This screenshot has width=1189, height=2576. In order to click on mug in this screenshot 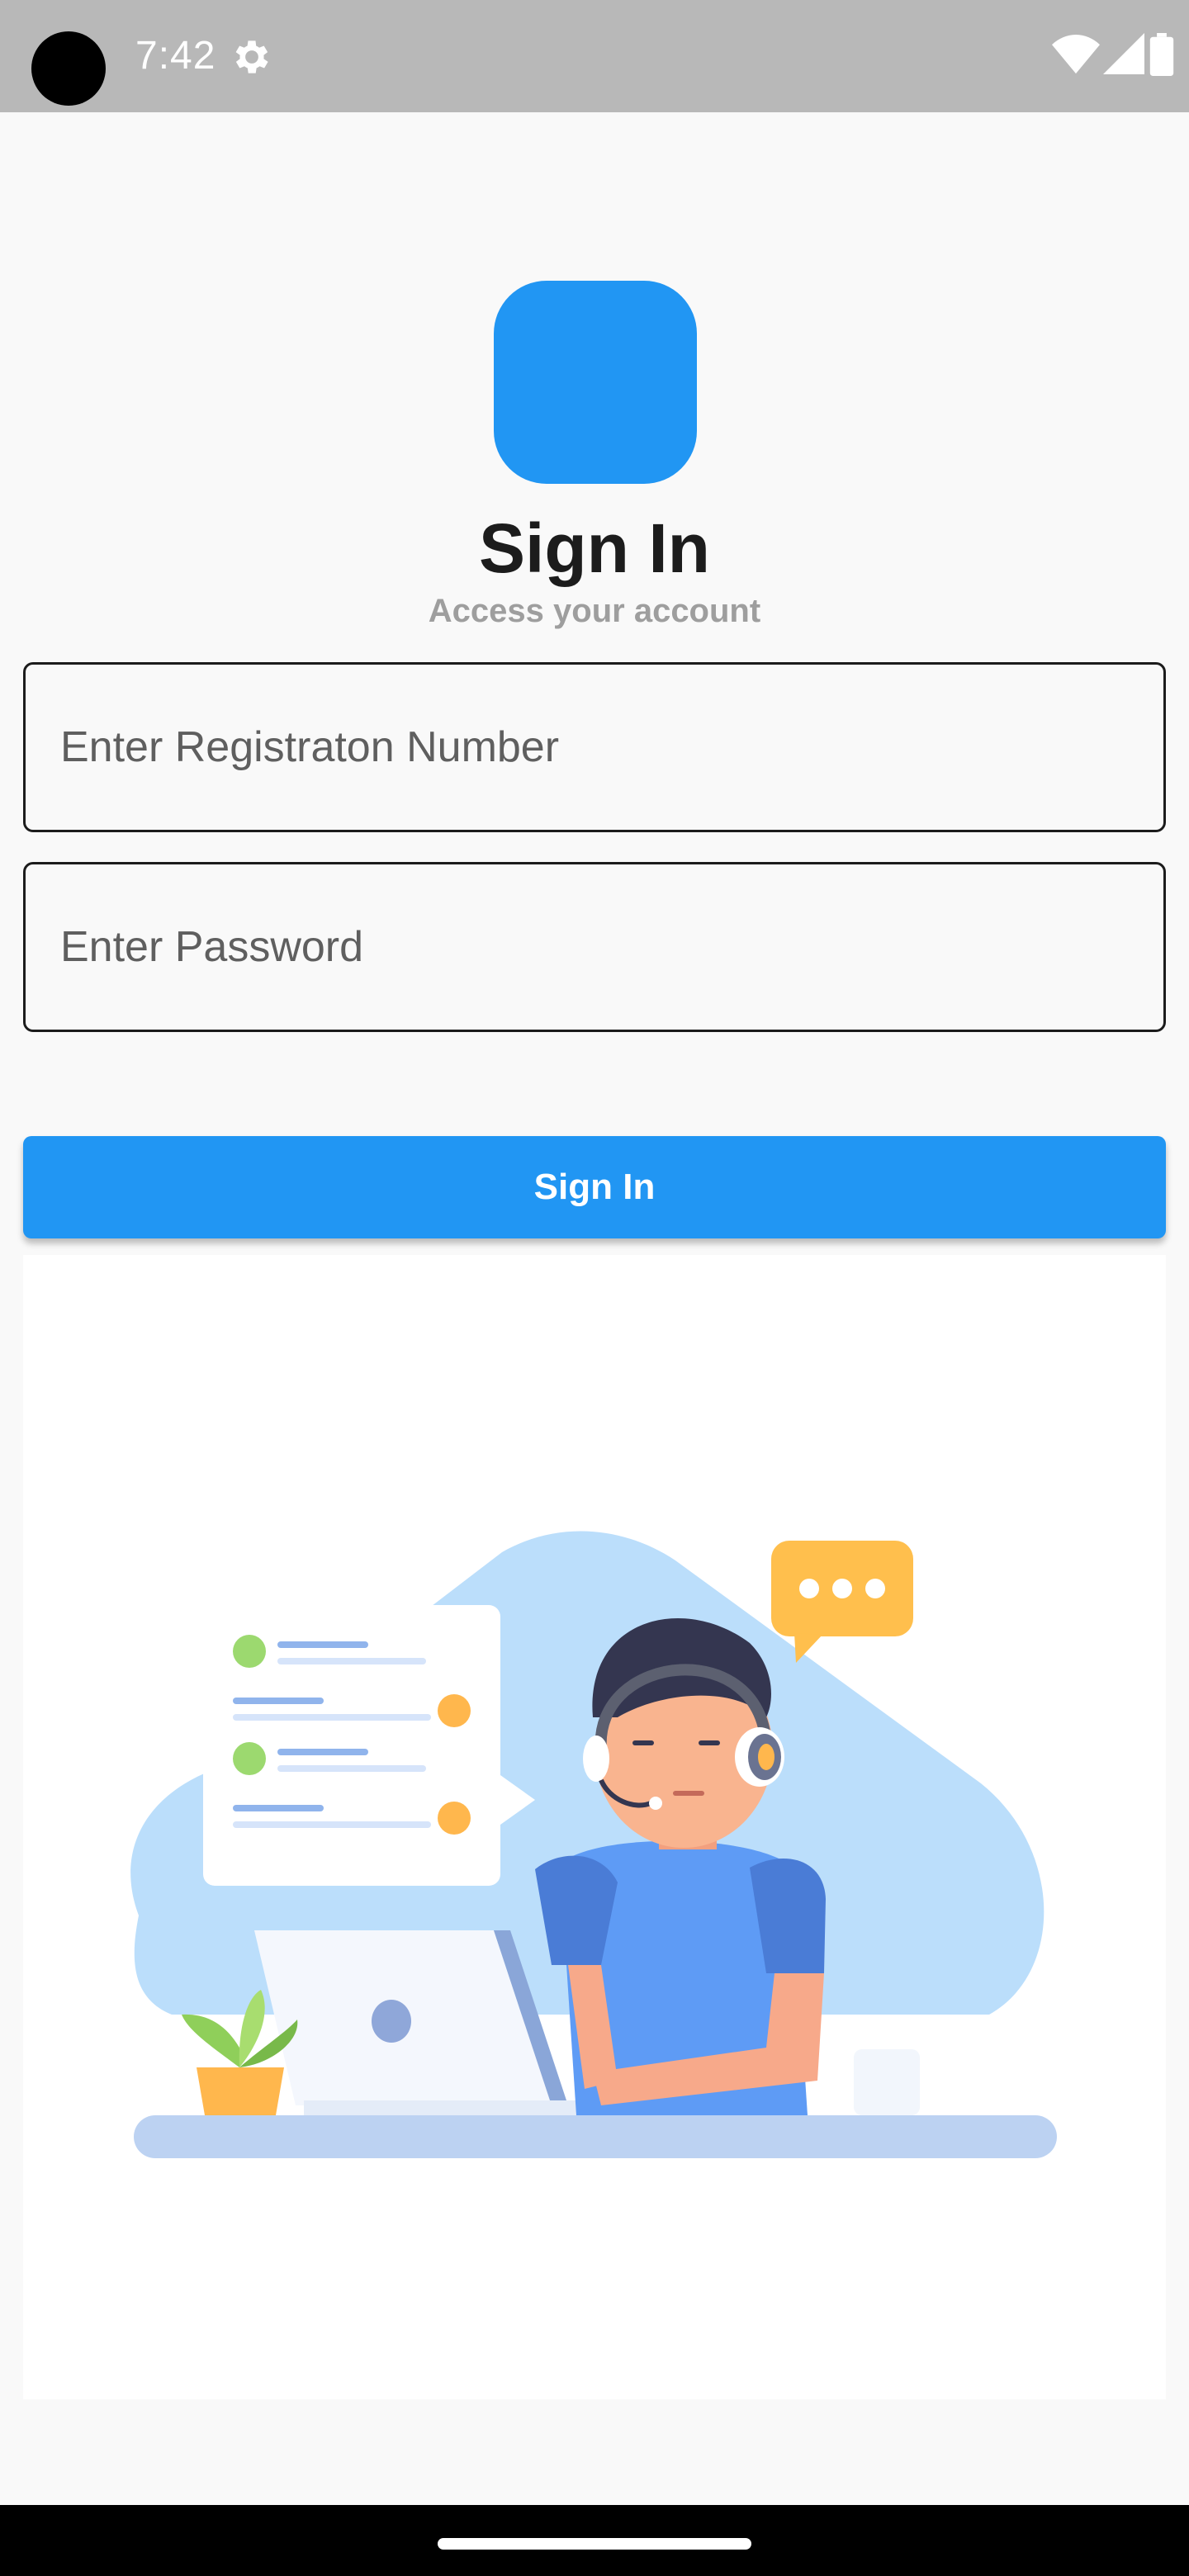, I will do `click(887, 2082)`.